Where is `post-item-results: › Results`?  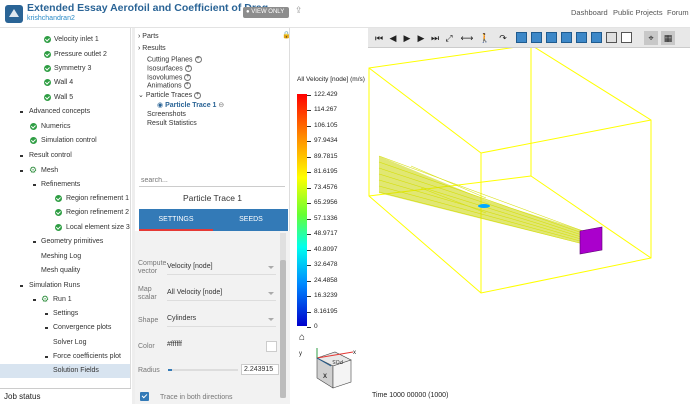
post-item-results: › Results is located at coordinates (152, 48).